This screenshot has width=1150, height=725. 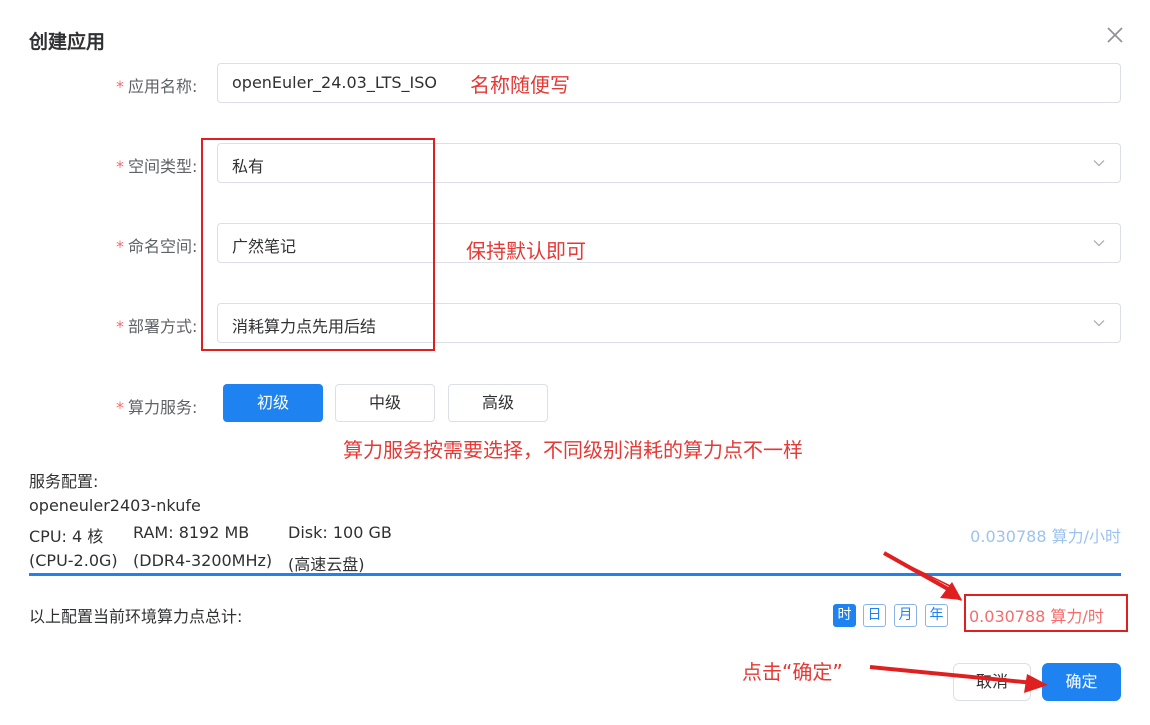 What do you see at coordinates (157, 407) in the screenshot?
I see `compute-service-label: * 算力服务:` at bounding box center [157, 407].